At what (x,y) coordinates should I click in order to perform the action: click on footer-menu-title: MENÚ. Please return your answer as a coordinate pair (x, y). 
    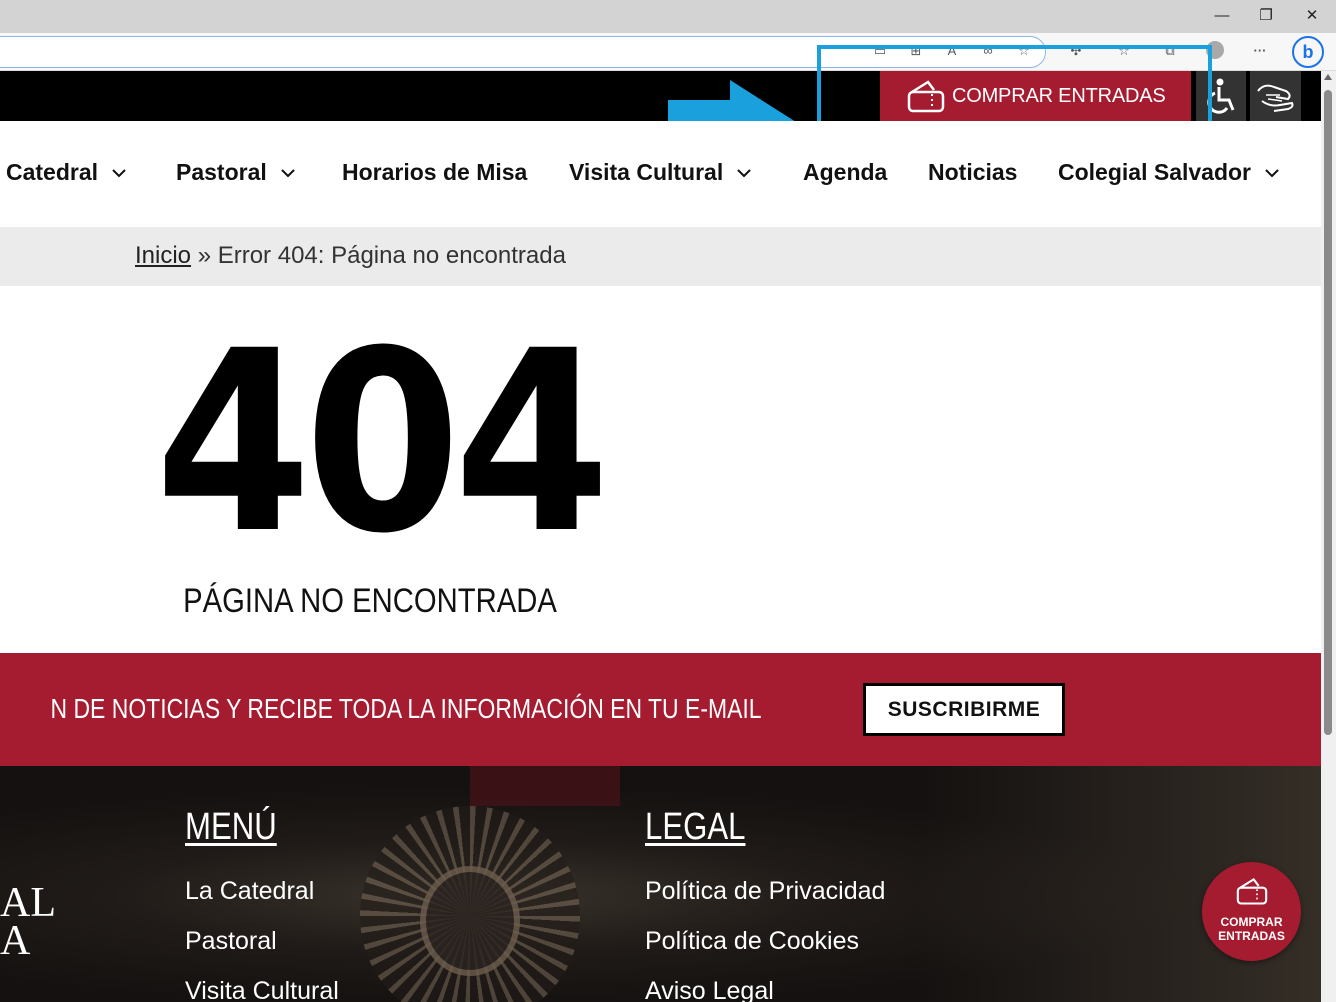
    Looking at the image, I should click on (231, 827).